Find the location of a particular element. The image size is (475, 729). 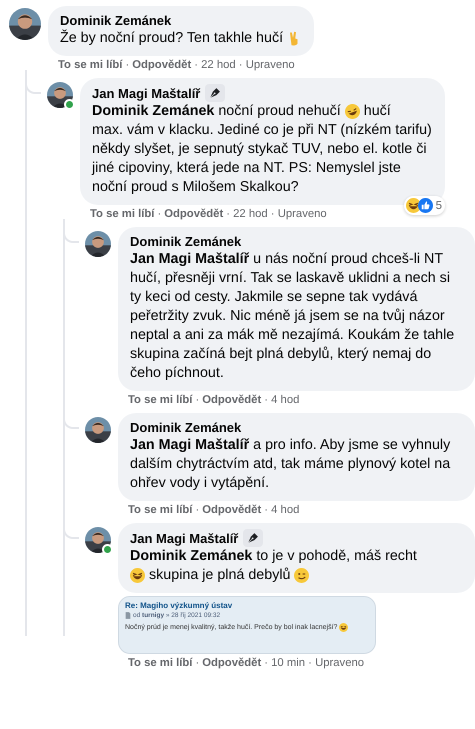

winking-face-icon is located at coordinates (302, 575).